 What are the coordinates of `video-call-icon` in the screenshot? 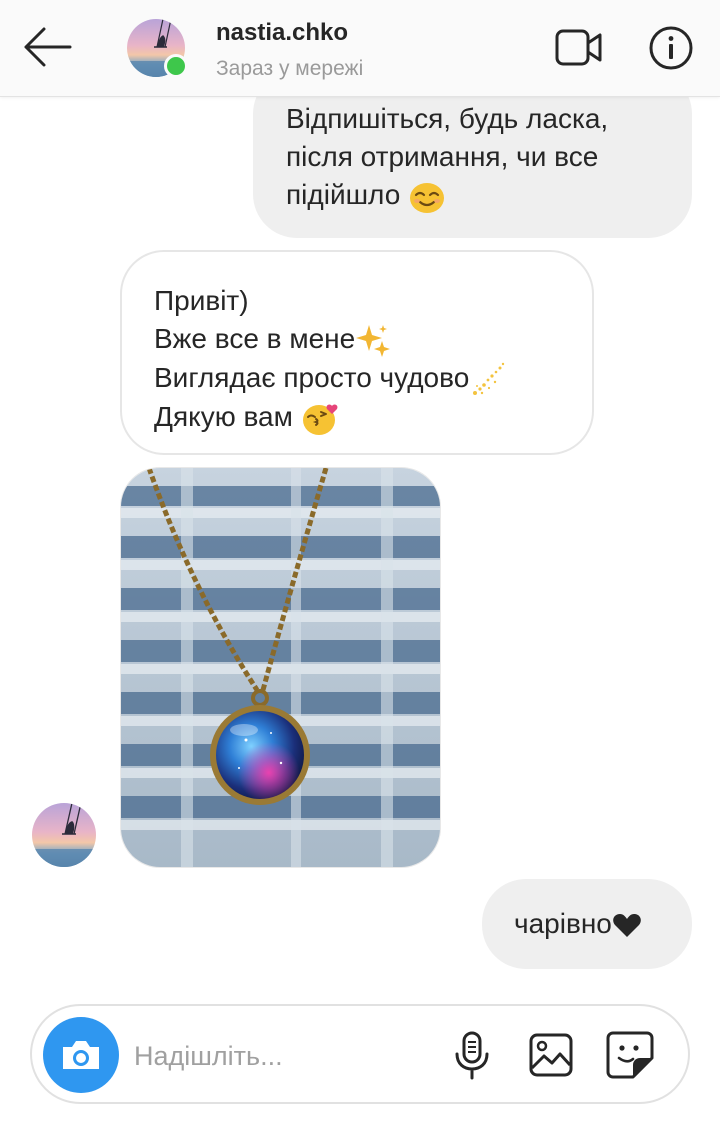 It's located at (578, 47).